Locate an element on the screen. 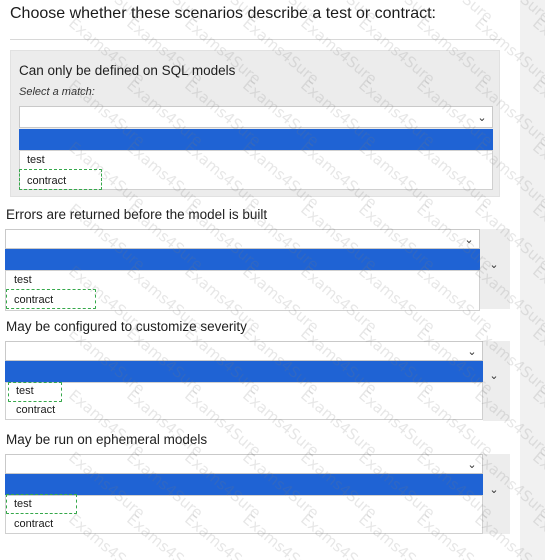  select-dropdown-2: ⌄ is located at coordinates (242, 239).